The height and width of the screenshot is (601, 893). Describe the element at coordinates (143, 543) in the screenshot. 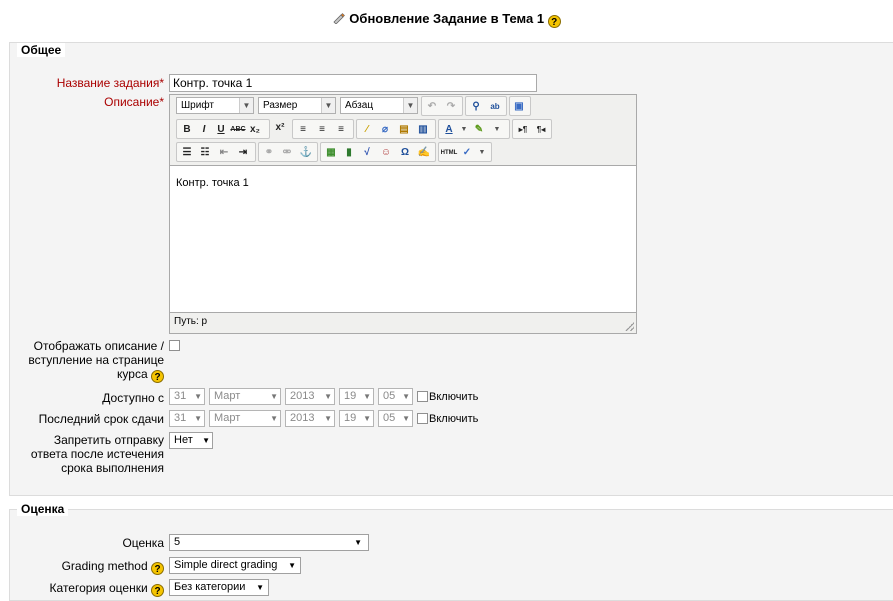

I see `grade-label: Оценка` at that location.